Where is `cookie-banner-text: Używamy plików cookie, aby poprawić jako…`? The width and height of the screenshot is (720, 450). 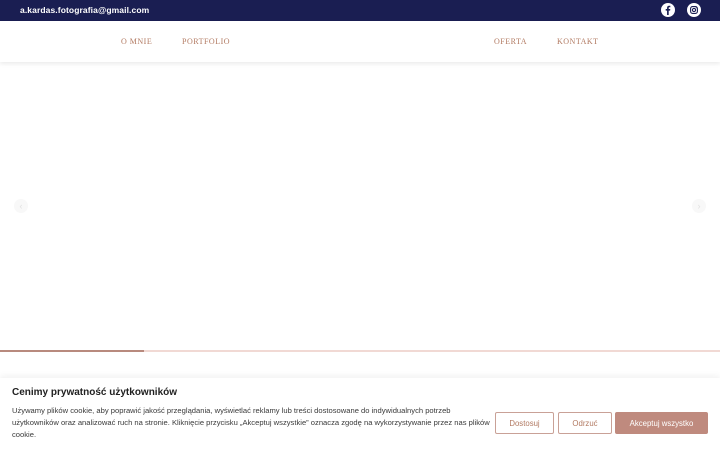
cookie-banner-text: Używamy plików cookie, aby poprawić jako… is located at coordinates (251, 422).